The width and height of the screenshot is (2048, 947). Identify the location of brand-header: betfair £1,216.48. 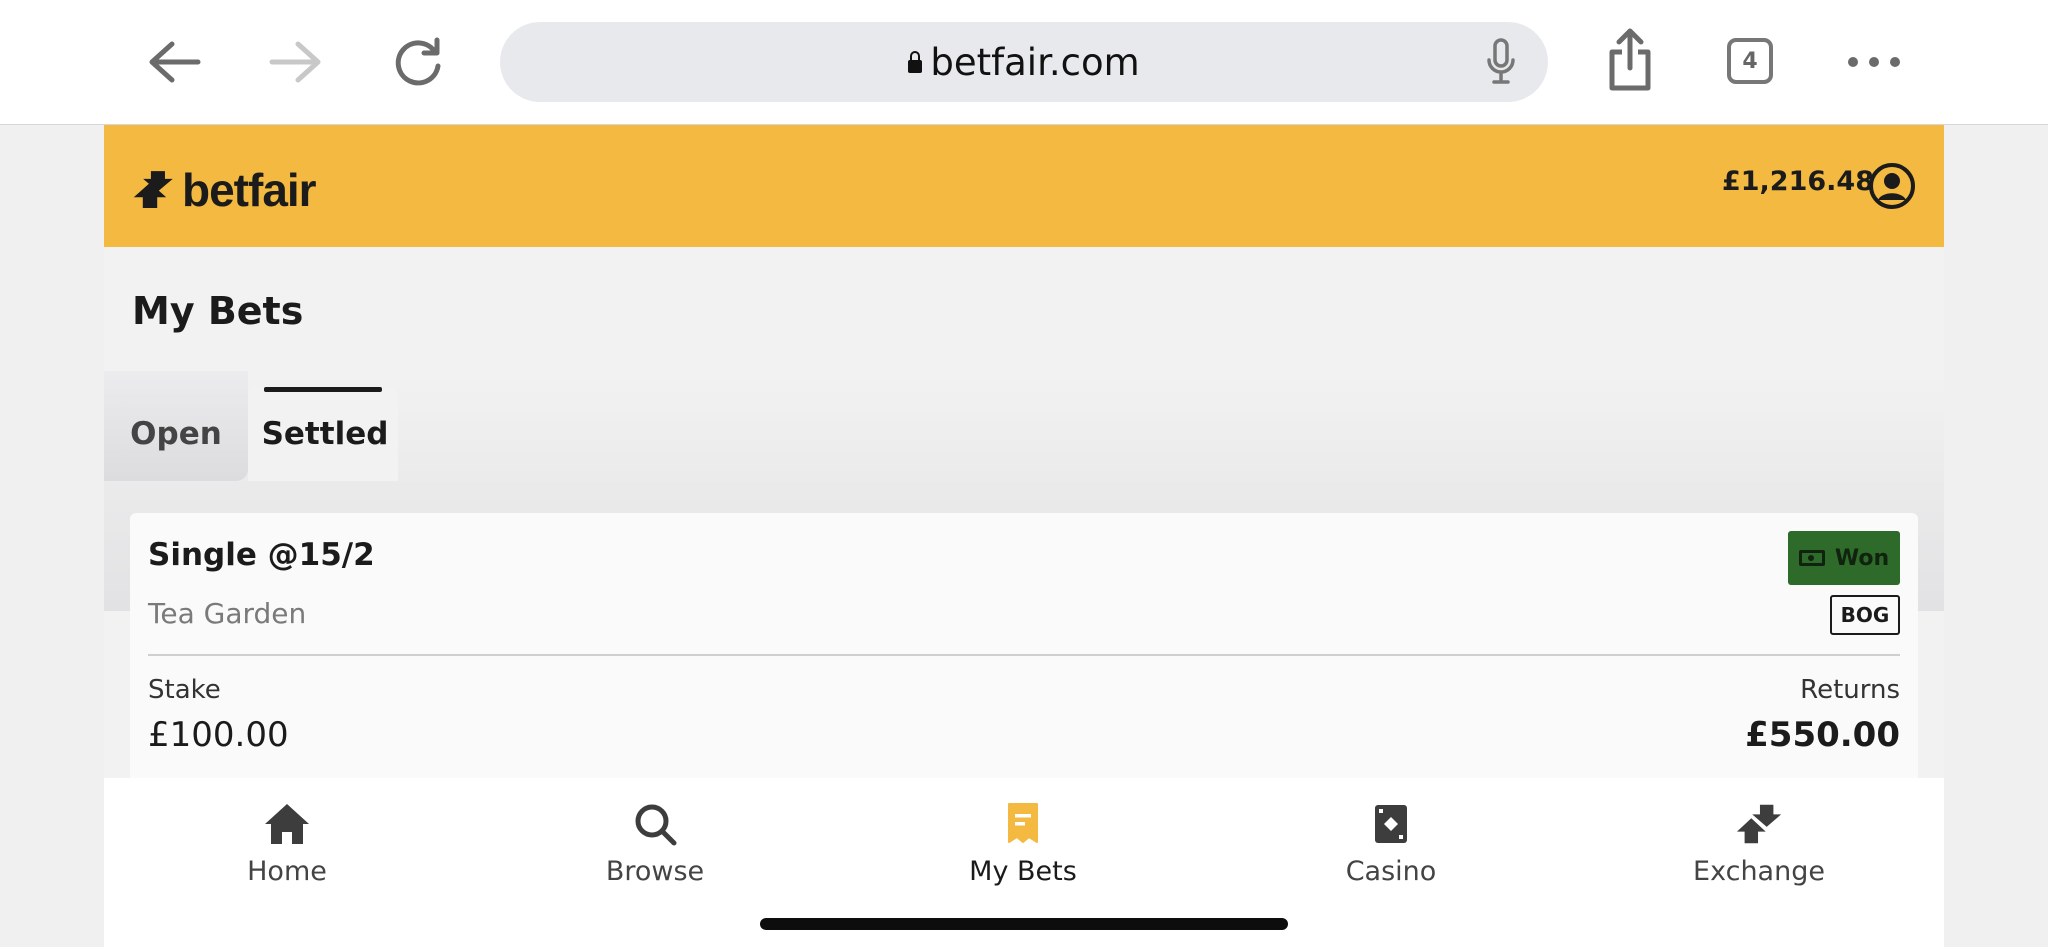
(1024, 186).